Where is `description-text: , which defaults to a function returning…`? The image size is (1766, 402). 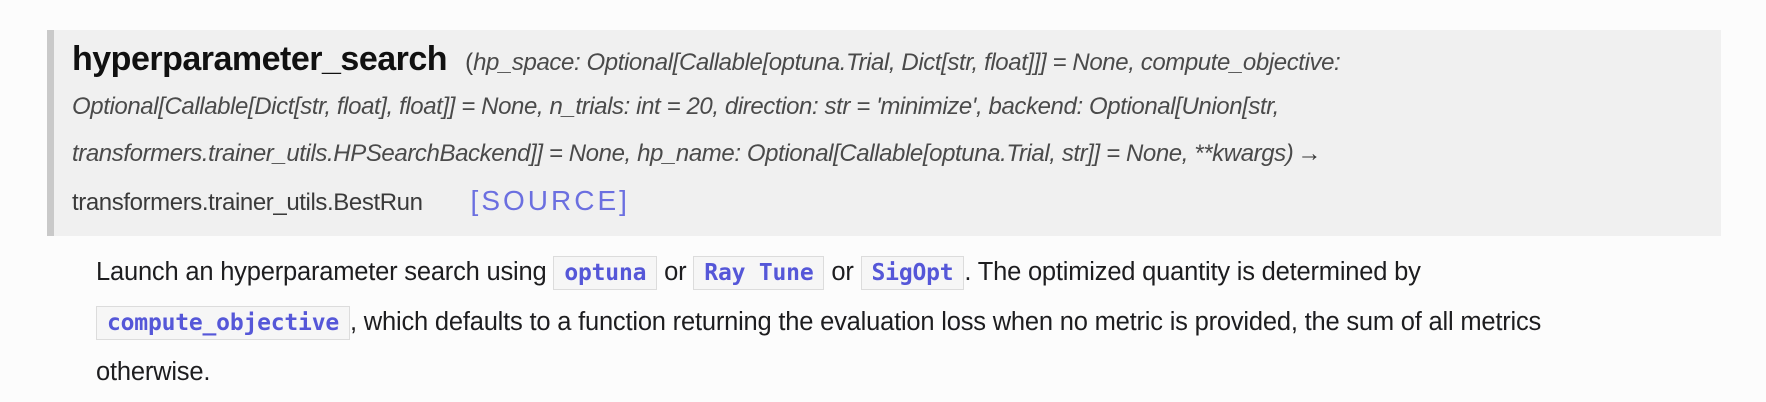 description-text: , which defaults to a function returning… is located at coordinates (946, 322).